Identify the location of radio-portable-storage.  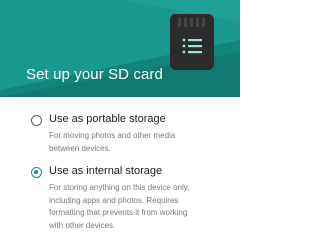
(36, 120).